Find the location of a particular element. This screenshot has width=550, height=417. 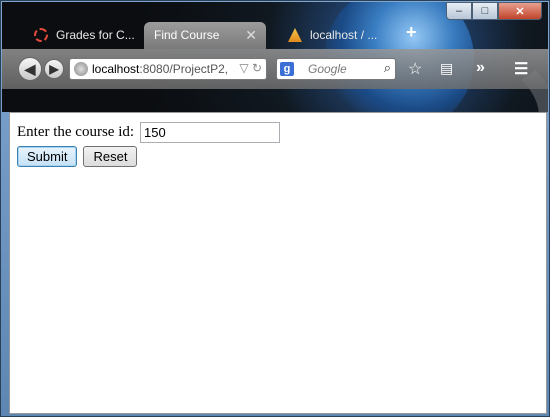

overflow-chevron-icon: » is located at coordinates (480, 68).